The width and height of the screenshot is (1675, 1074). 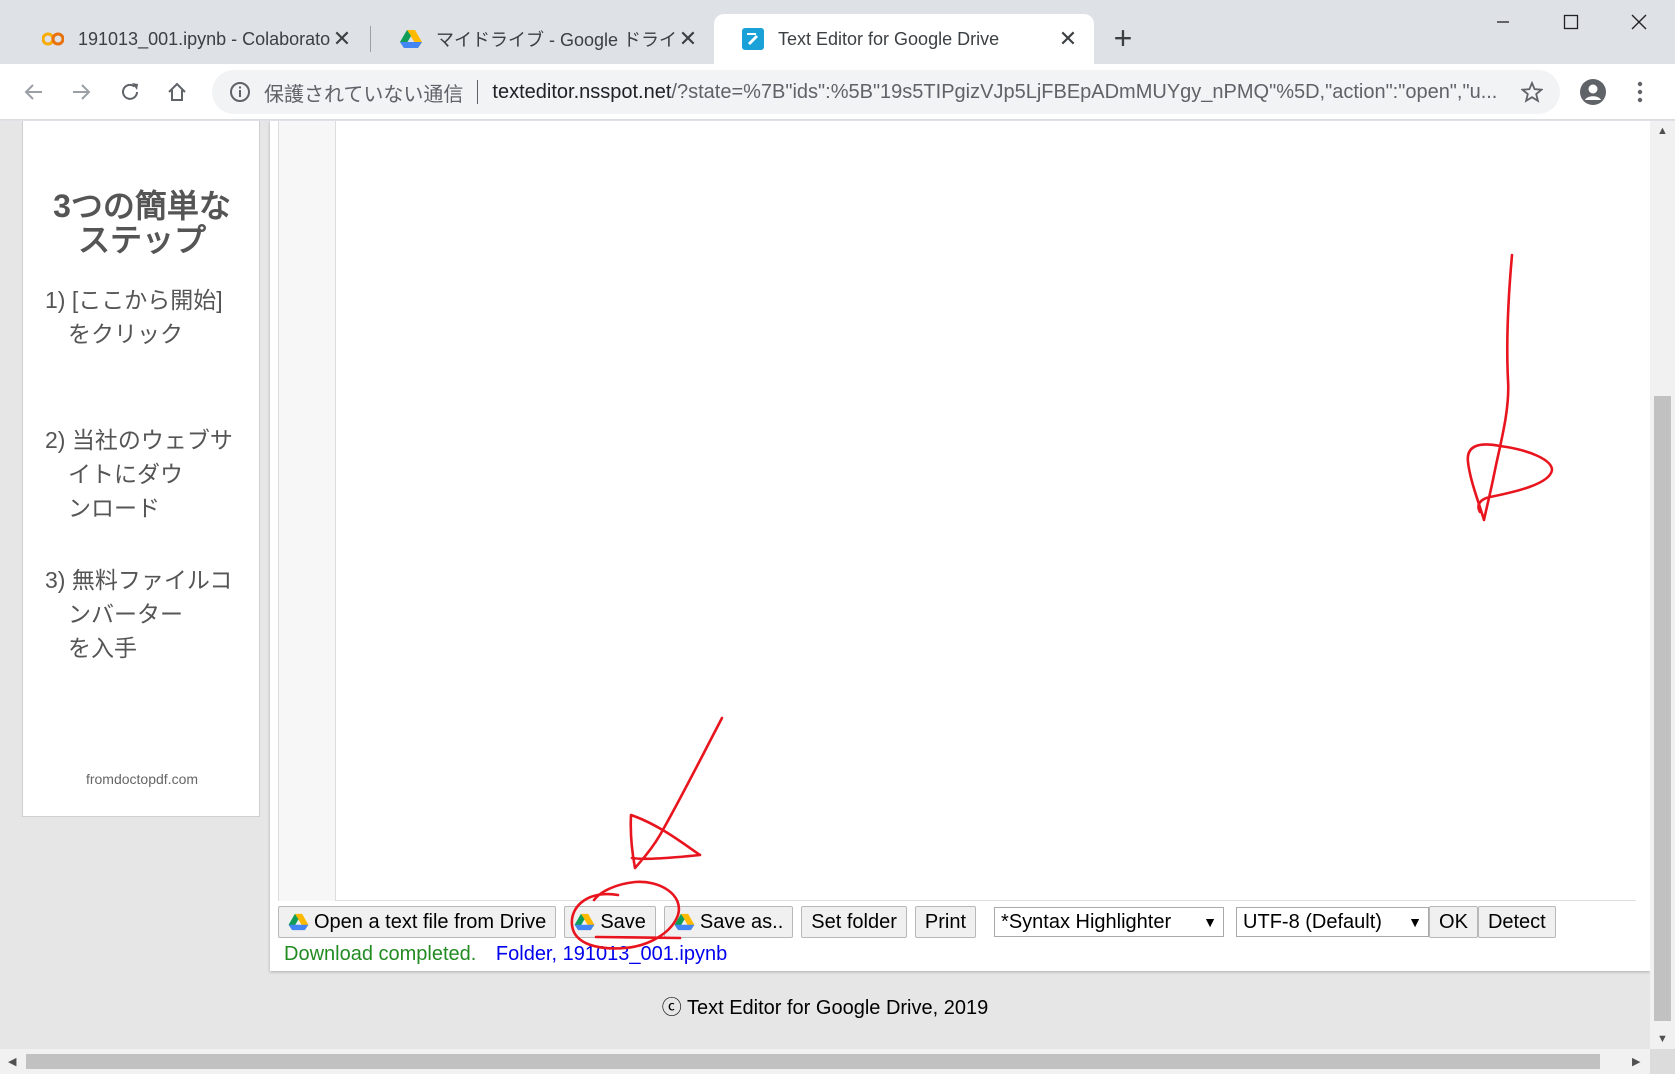 I want to click on ad-title: 3つの簡単な ステップ, so click(x=142, y=223).